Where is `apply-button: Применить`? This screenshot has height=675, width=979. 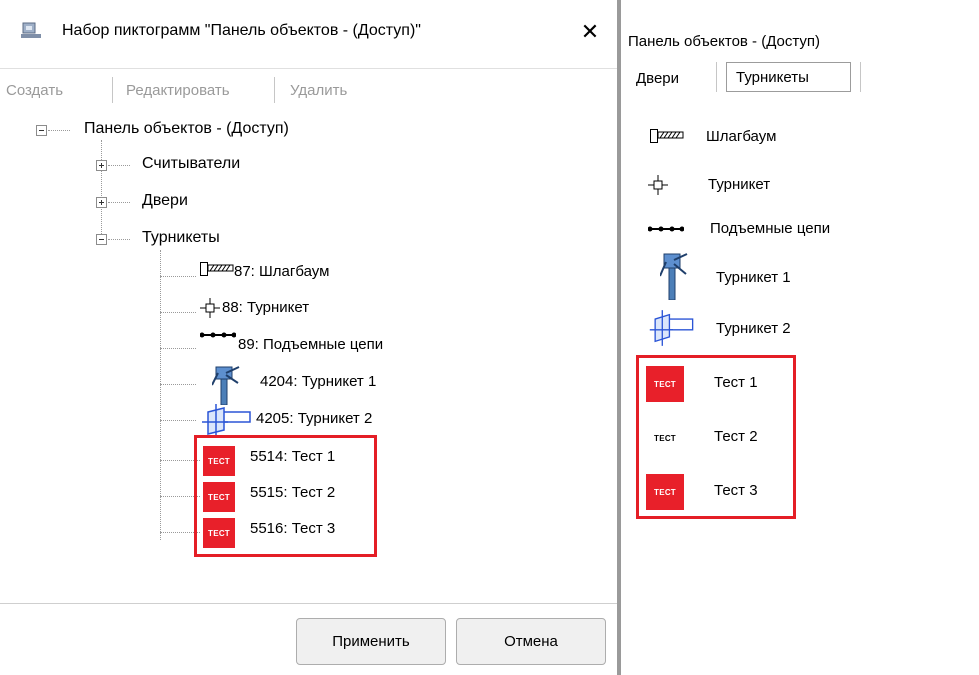
apply-button: Применить is located at coordinates (371, 641).